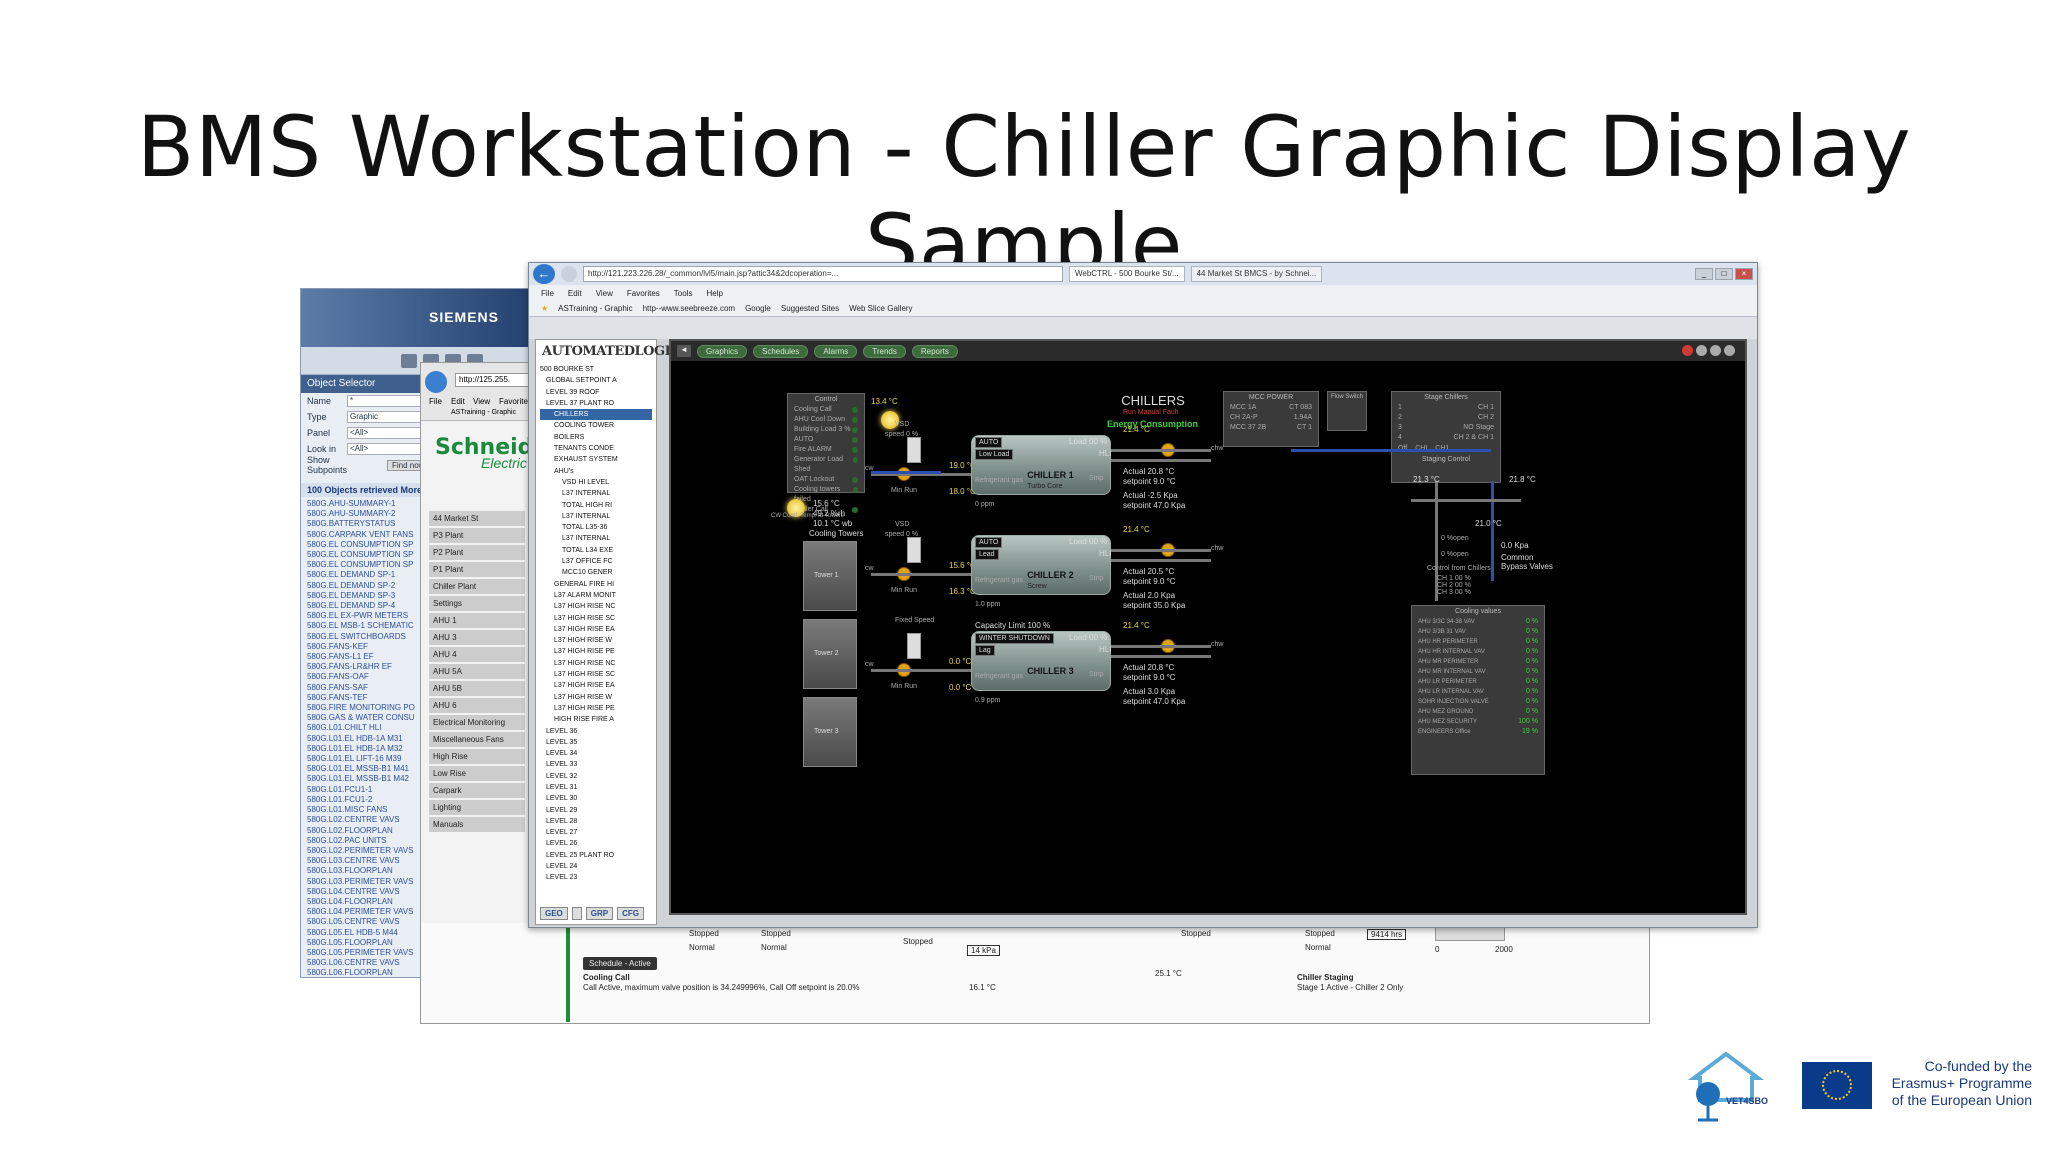 This screenshot has height=1152, width=2048. What do you see at coordinates (477, 552) in the screenshot?
I see `schneider-nav-item: P2 Plant` at bounding box center [477, 552].